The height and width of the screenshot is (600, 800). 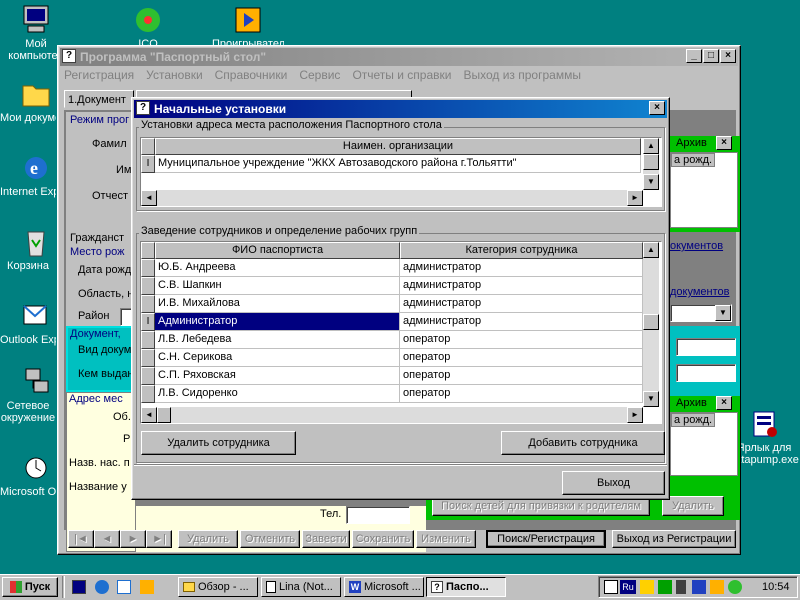 What do you see at coordinates (696, 246) in the screenshot?
I see `documents-link-1: окументов` at bounding box center [696, 246].